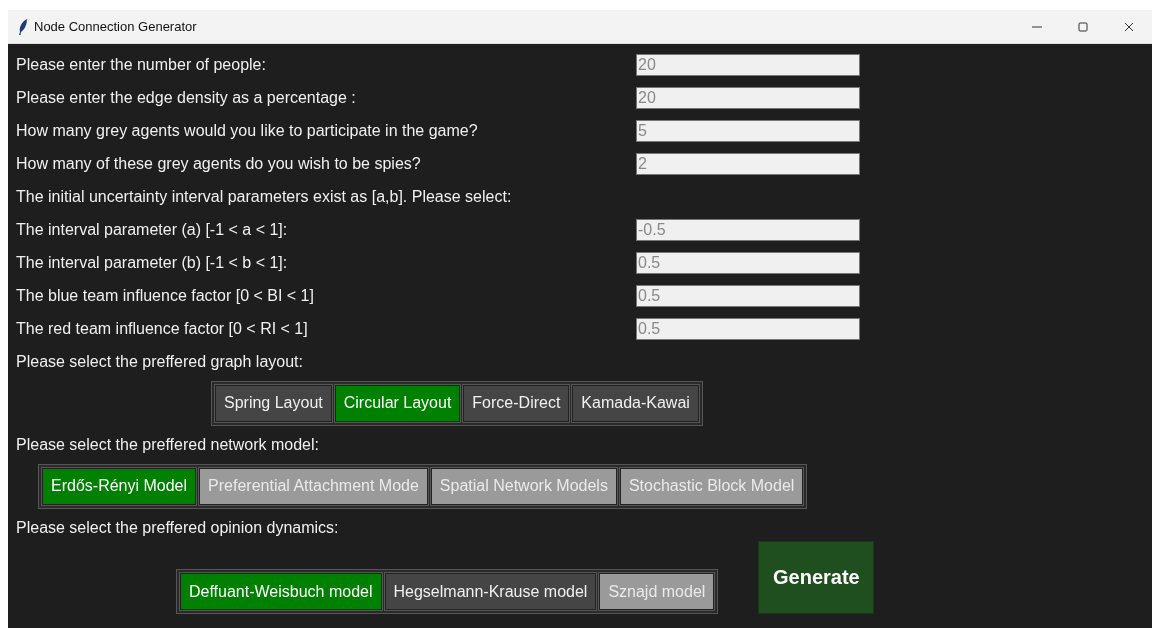 The width and height of the screenshot is (1159, 628). What do you see at coordinates (516, 403) in the screenshot?
I see `option-button: Force-Direct` at bounding box center [516, 403].